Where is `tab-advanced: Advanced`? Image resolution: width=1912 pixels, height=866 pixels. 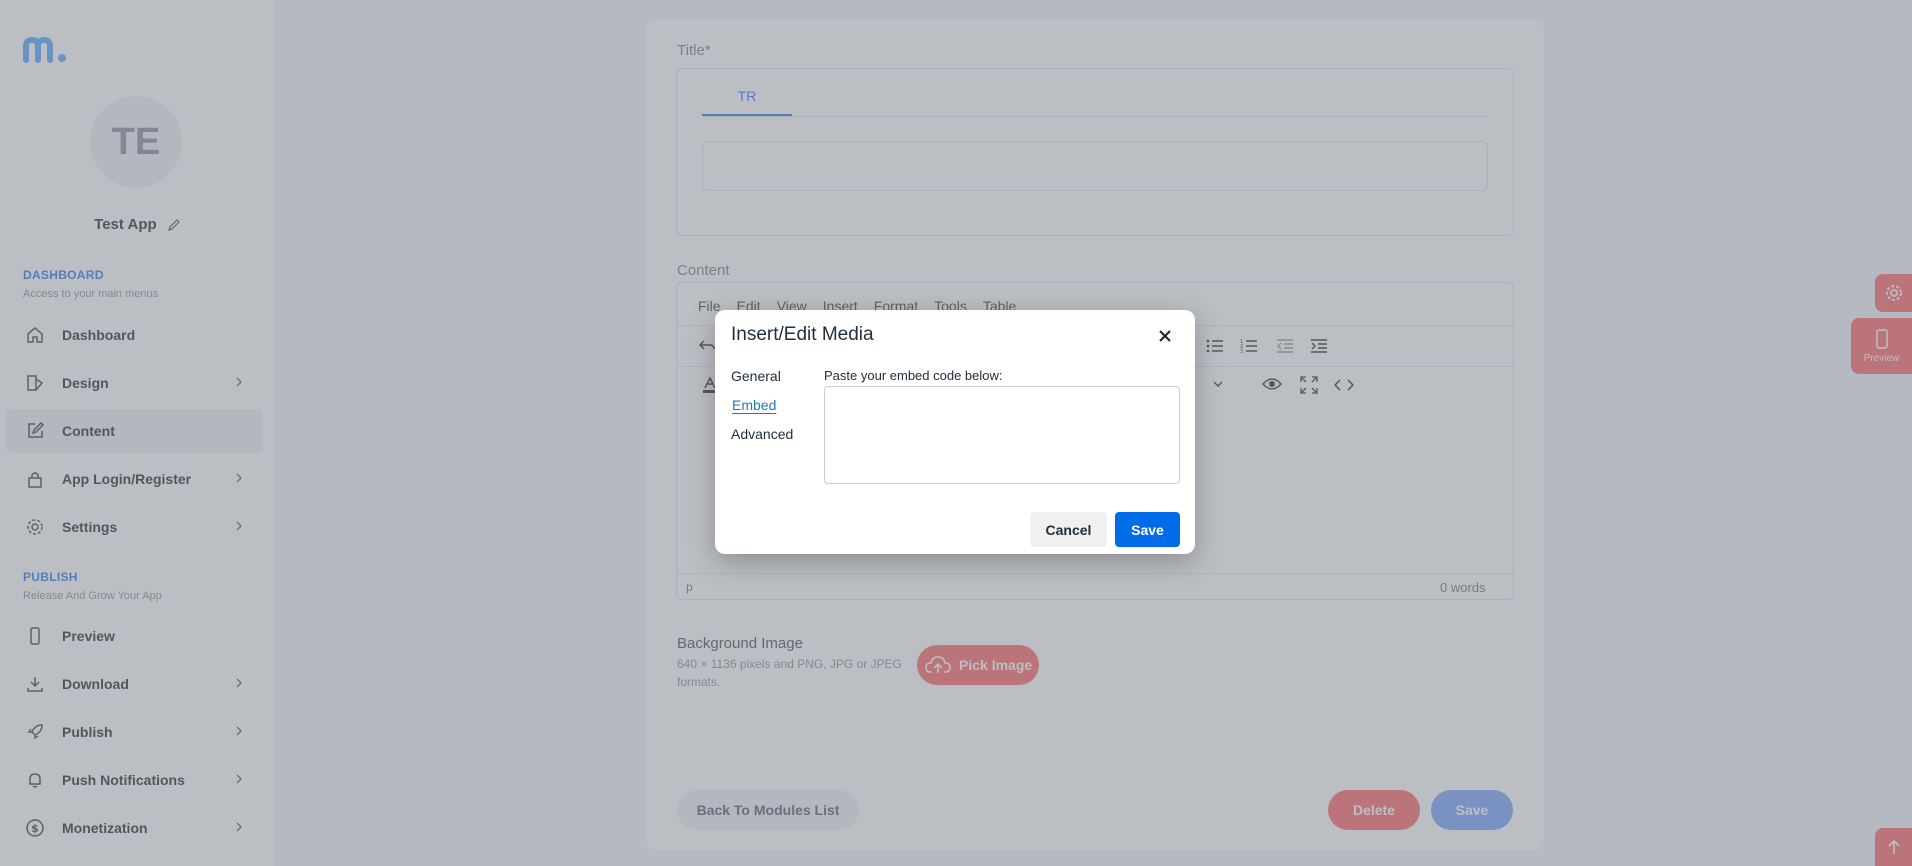
tab-advanced: Advanced is located at coordinates (762, 434).